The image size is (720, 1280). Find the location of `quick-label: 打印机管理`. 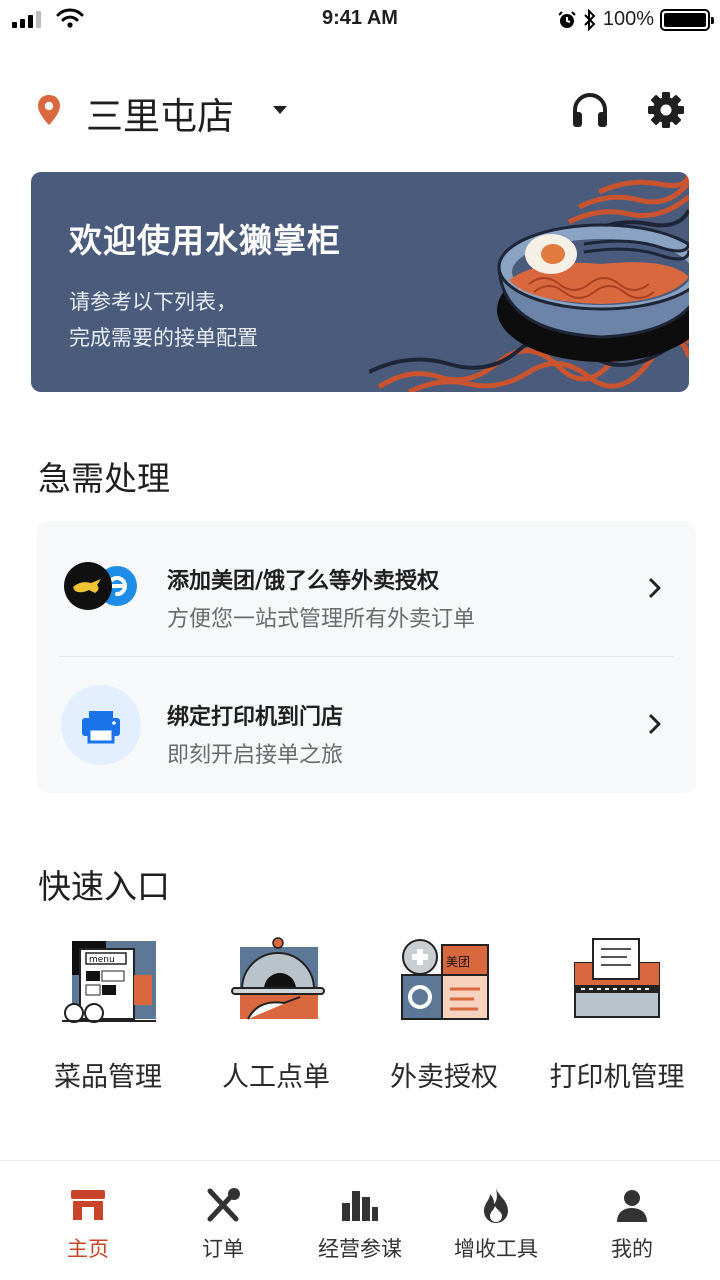

quick-label: 打印机管理 is located at coordinates (617, 1077).